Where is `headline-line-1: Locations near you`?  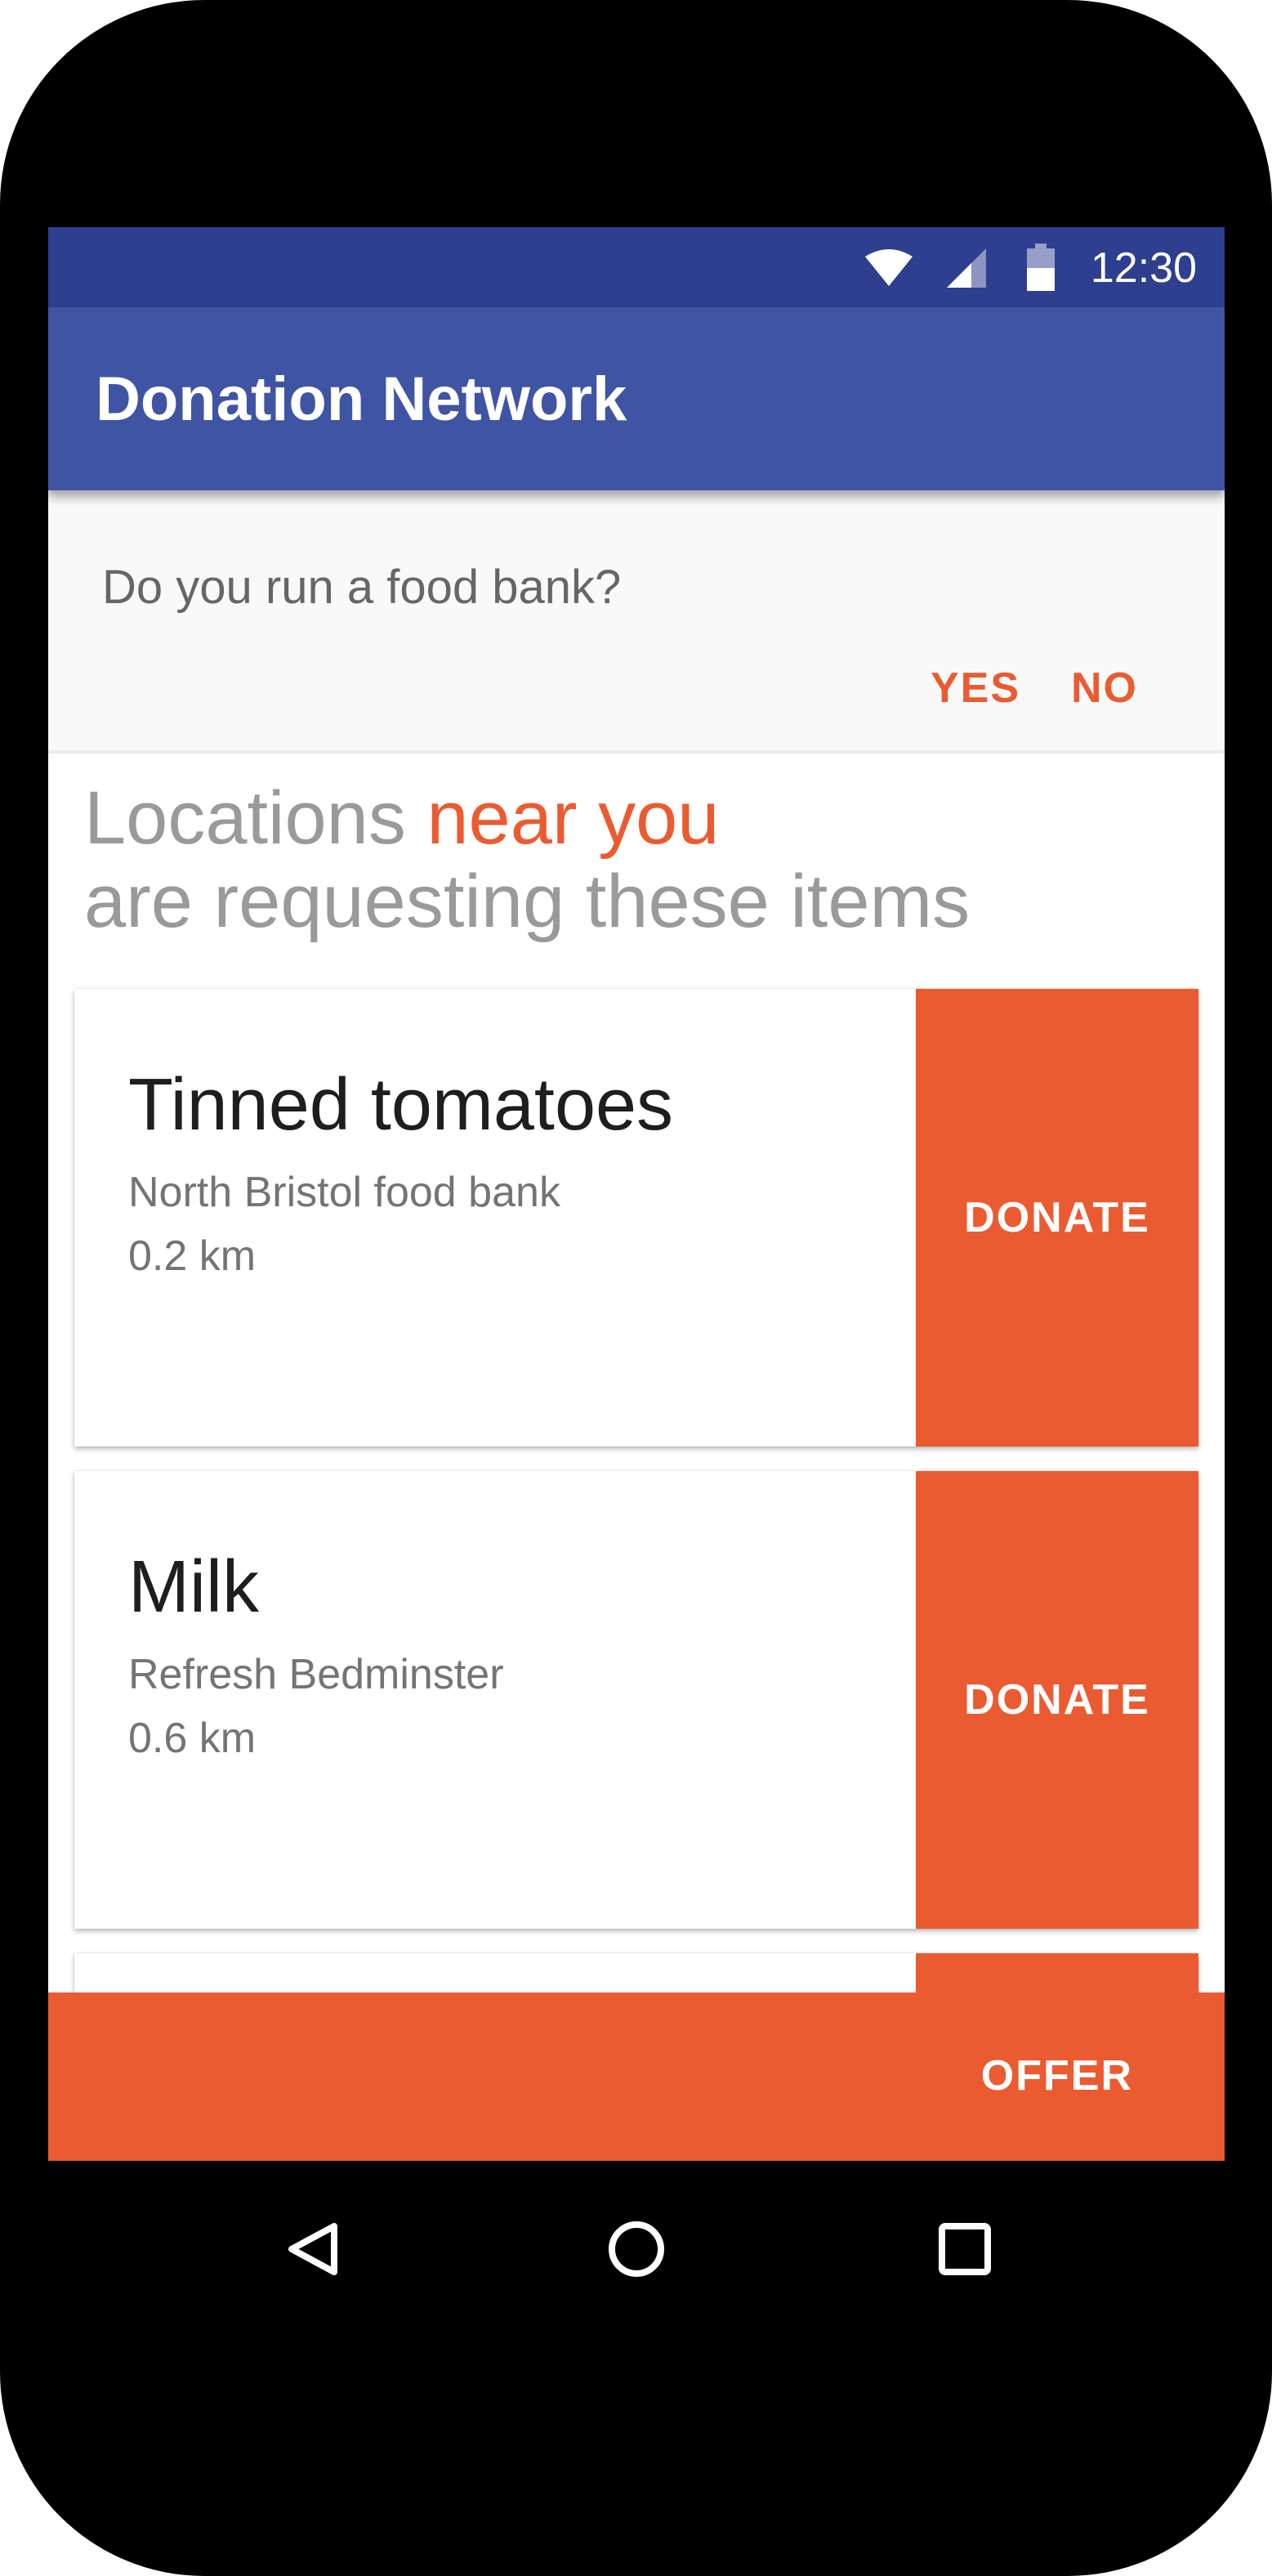 headline-line-1: Locations near you is located at coordinates (527, 818).